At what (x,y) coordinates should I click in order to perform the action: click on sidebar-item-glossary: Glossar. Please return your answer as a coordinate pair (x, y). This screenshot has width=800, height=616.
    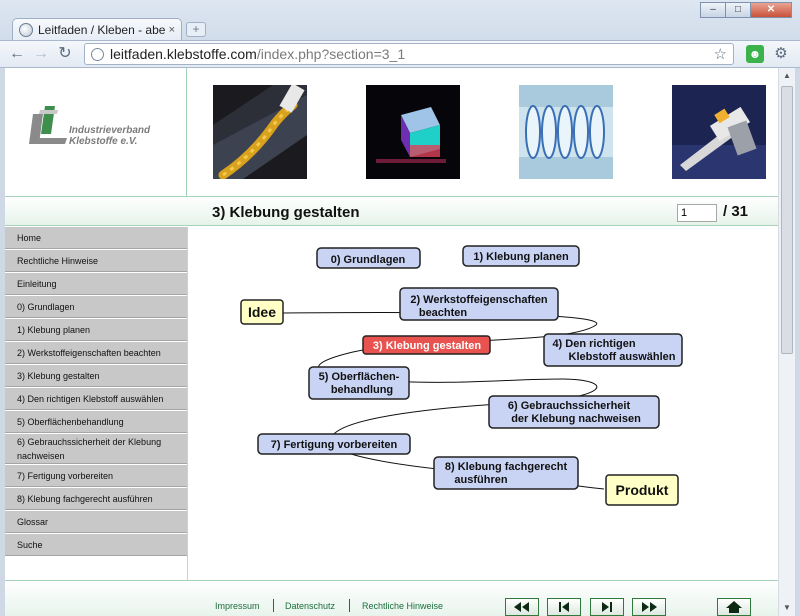
    Looking at the image, I should click on (96, 522).